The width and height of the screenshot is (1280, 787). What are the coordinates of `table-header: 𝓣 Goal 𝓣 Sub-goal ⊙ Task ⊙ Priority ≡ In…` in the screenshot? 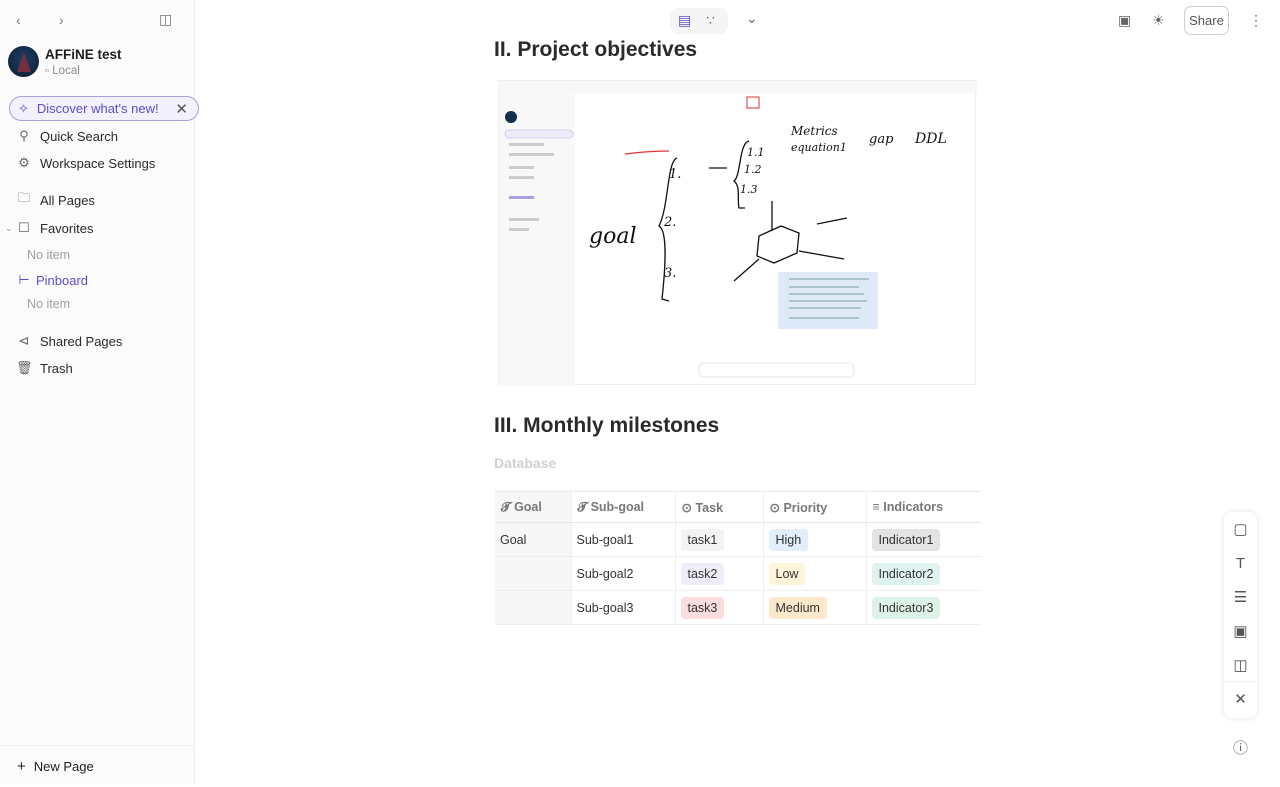 It's located at (738, 507).